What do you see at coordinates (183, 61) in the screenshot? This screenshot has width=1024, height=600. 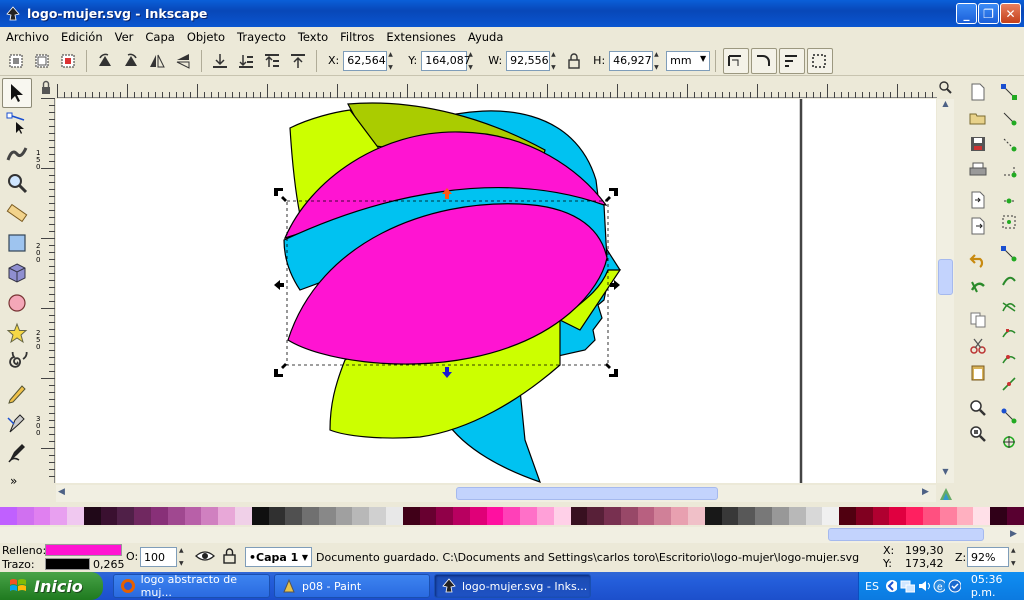 I see `flip-vertical-icon` at bounding box center [183, 61].